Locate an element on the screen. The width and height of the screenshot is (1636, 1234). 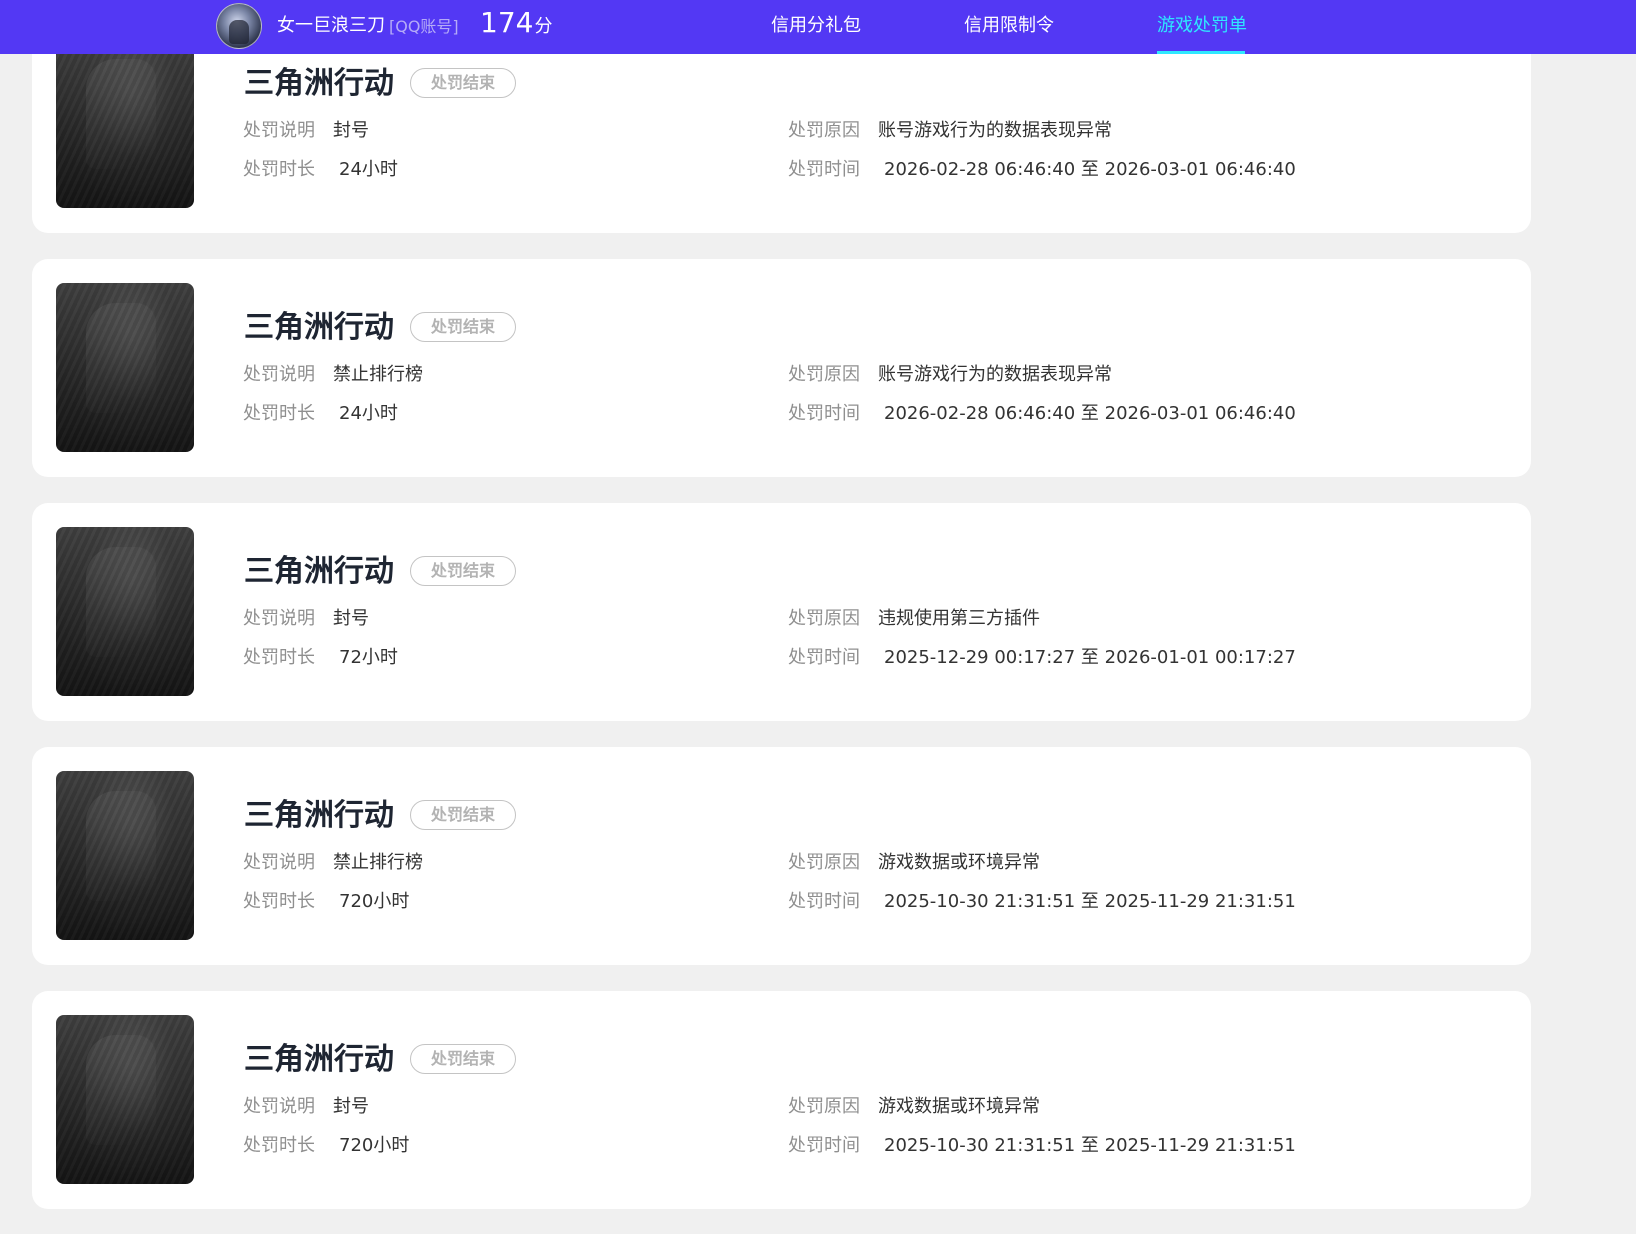
tab-game-punishment: 游戏处罚单 is located at coordinates (1202, 26).